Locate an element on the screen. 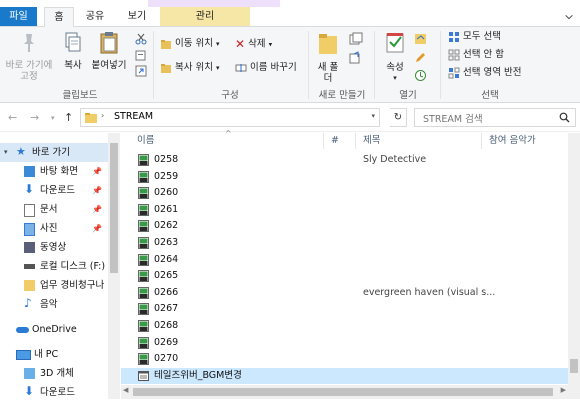 The height and width of the screenshot is (404, 580). column-header-name: 이름 is located at coordinates (145, 141).